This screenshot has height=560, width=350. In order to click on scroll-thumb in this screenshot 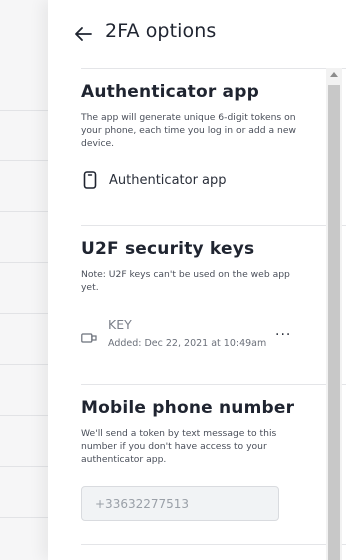, I will do `click(334, 322)`.